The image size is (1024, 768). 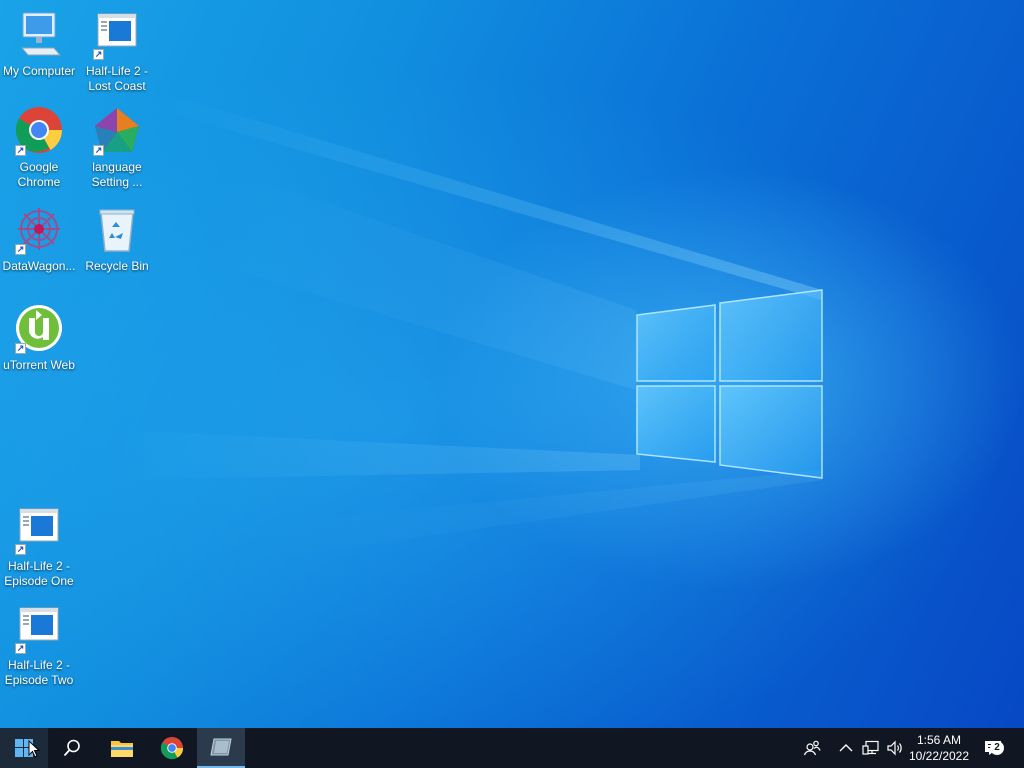 What do you see at coordinates (39, 71) in the screenshot?
I see `desktop-icon-label: My Computer` at bounding box center [39, 71].